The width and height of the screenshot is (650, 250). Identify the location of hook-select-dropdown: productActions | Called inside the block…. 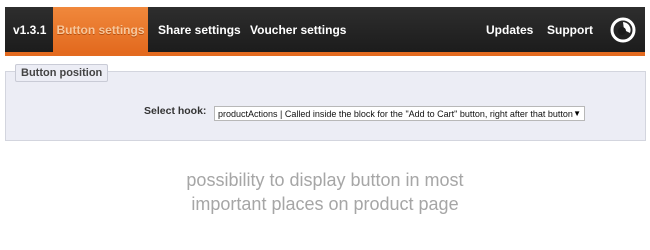
(399, 113).